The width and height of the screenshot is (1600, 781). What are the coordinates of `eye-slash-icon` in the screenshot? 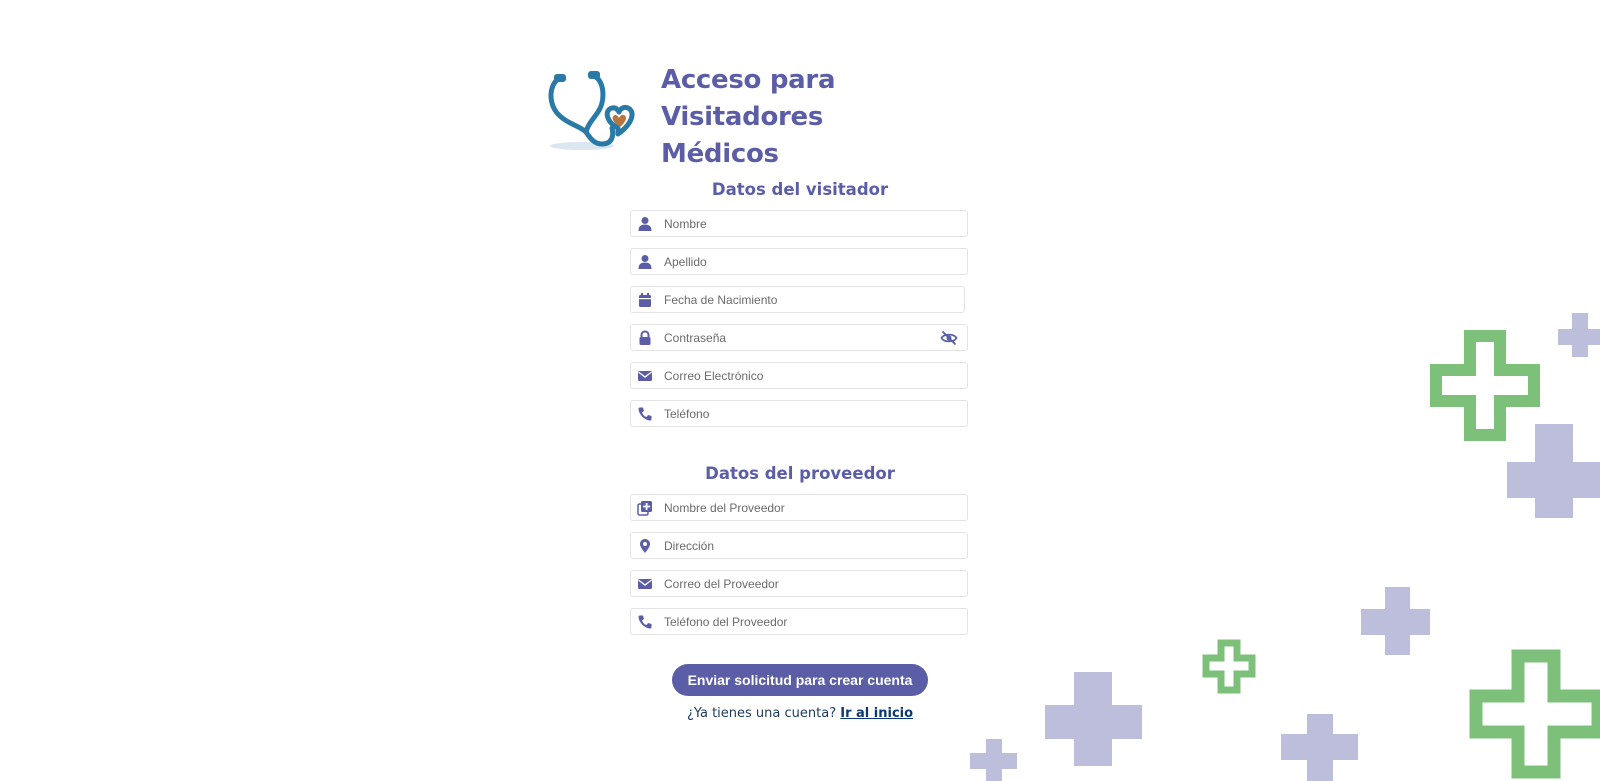 It's located at (949, 338).